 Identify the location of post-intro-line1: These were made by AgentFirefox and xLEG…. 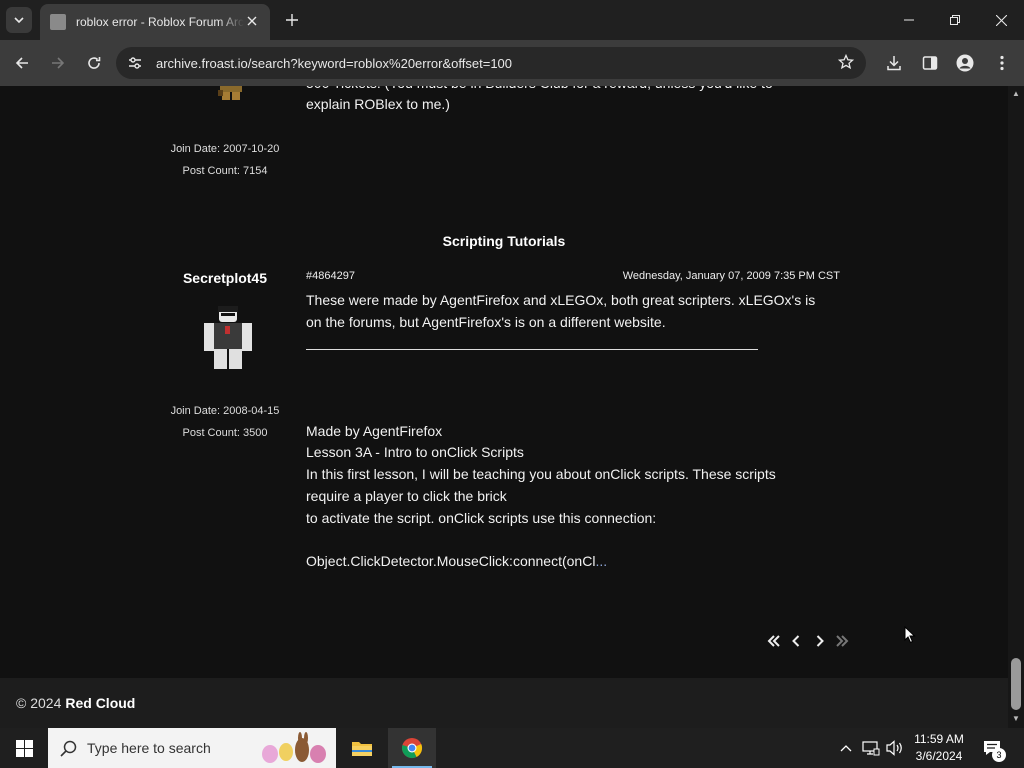
(561, 300).